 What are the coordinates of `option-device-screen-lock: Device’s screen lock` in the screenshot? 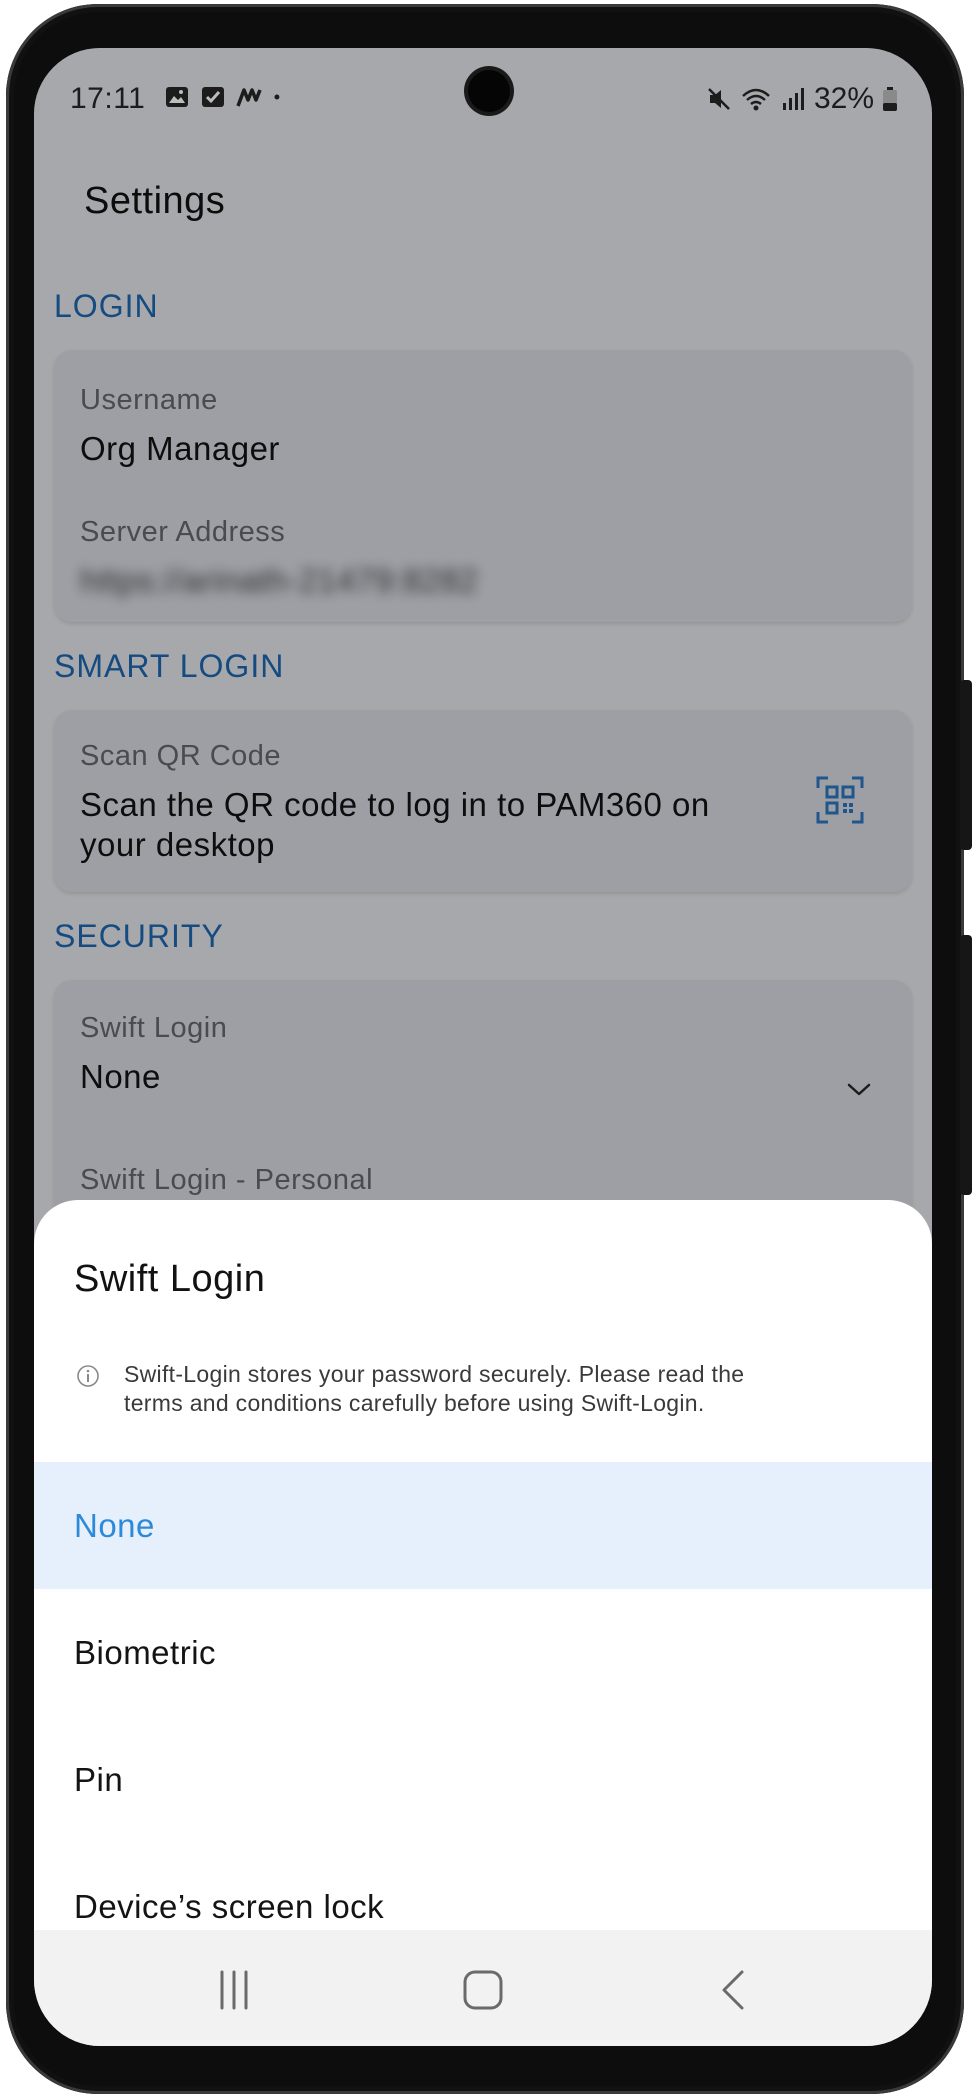 It's located at (483, 1886).